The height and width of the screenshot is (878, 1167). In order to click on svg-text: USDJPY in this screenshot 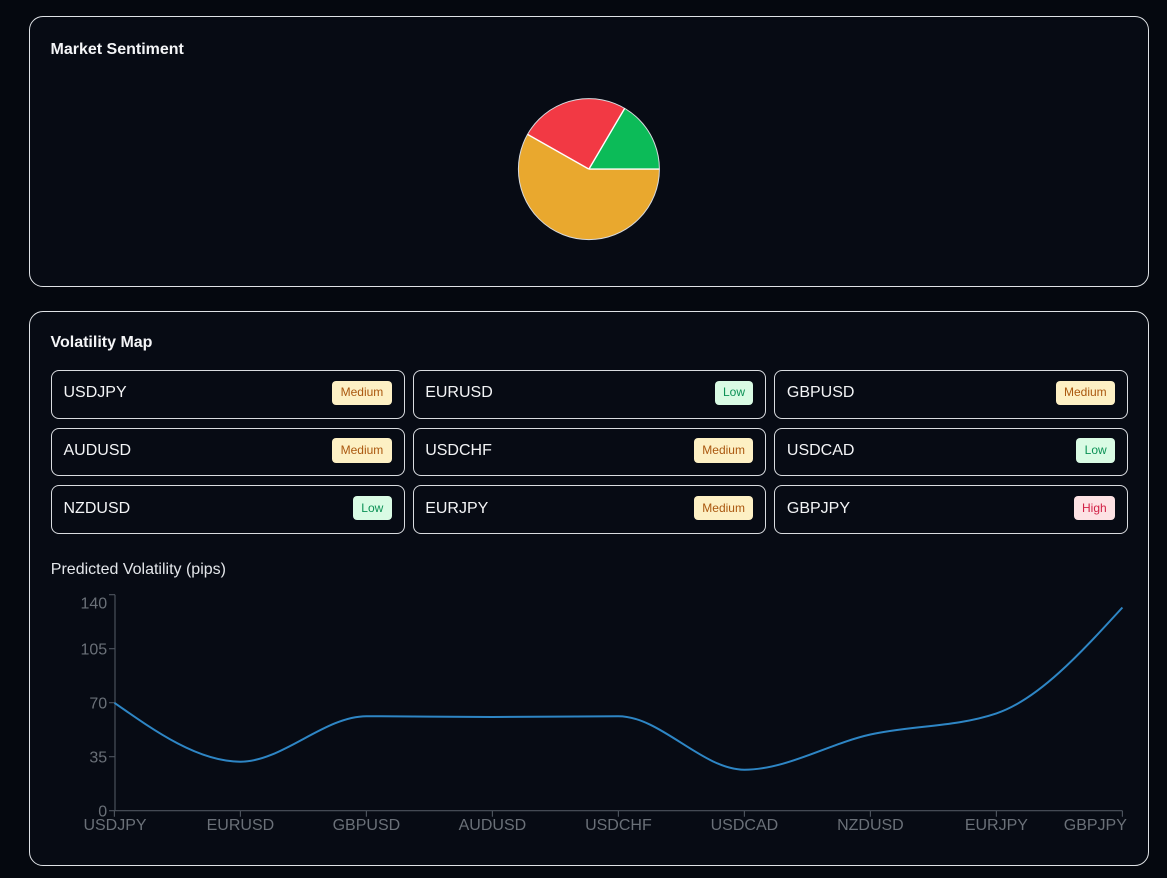, I will do `click(114, 825)`.